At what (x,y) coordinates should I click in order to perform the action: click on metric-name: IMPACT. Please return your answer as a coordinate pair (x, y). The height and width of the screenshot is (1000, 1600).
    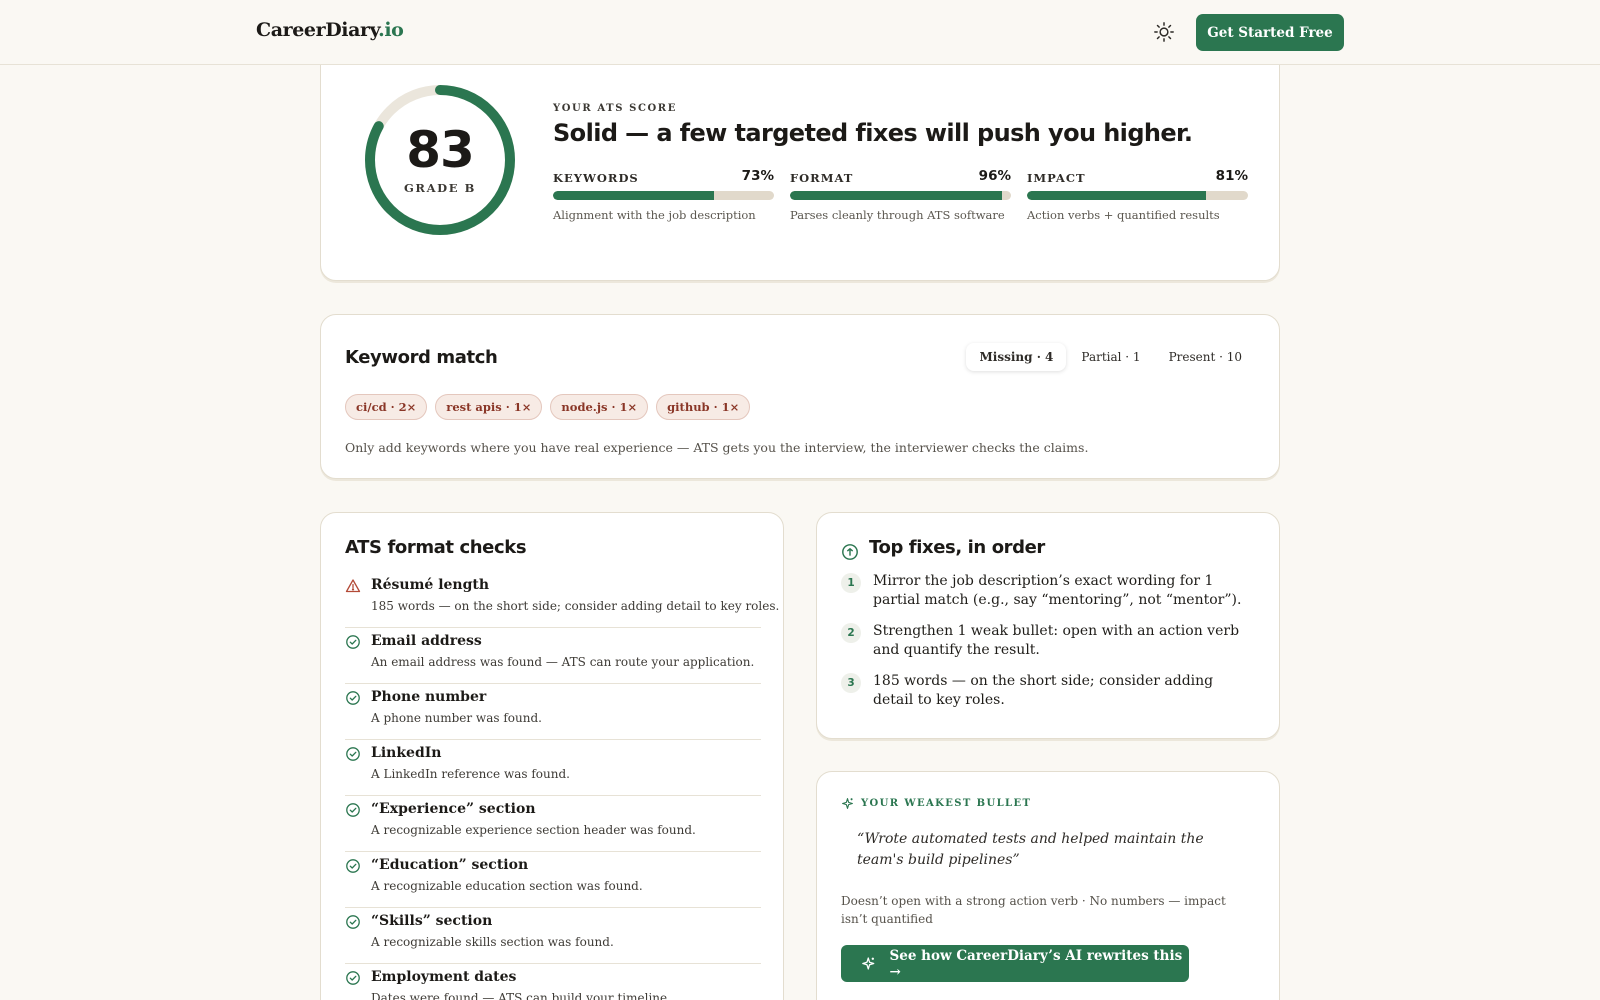
    Looking at the image, I should click on (1056, 178).